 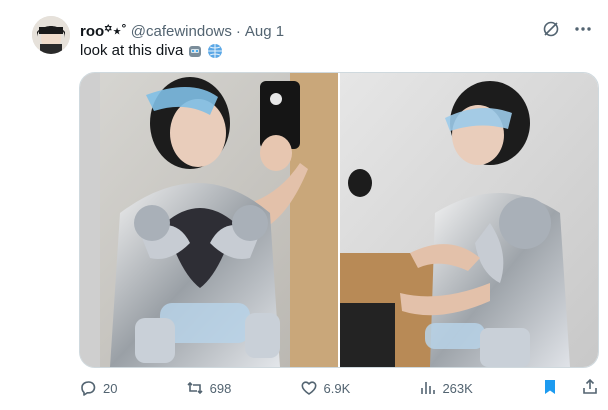 What do you see at coordinates (264, 31) in the screenshot?
I see `post-date: Aug 1` at bounding box center [264, 31].